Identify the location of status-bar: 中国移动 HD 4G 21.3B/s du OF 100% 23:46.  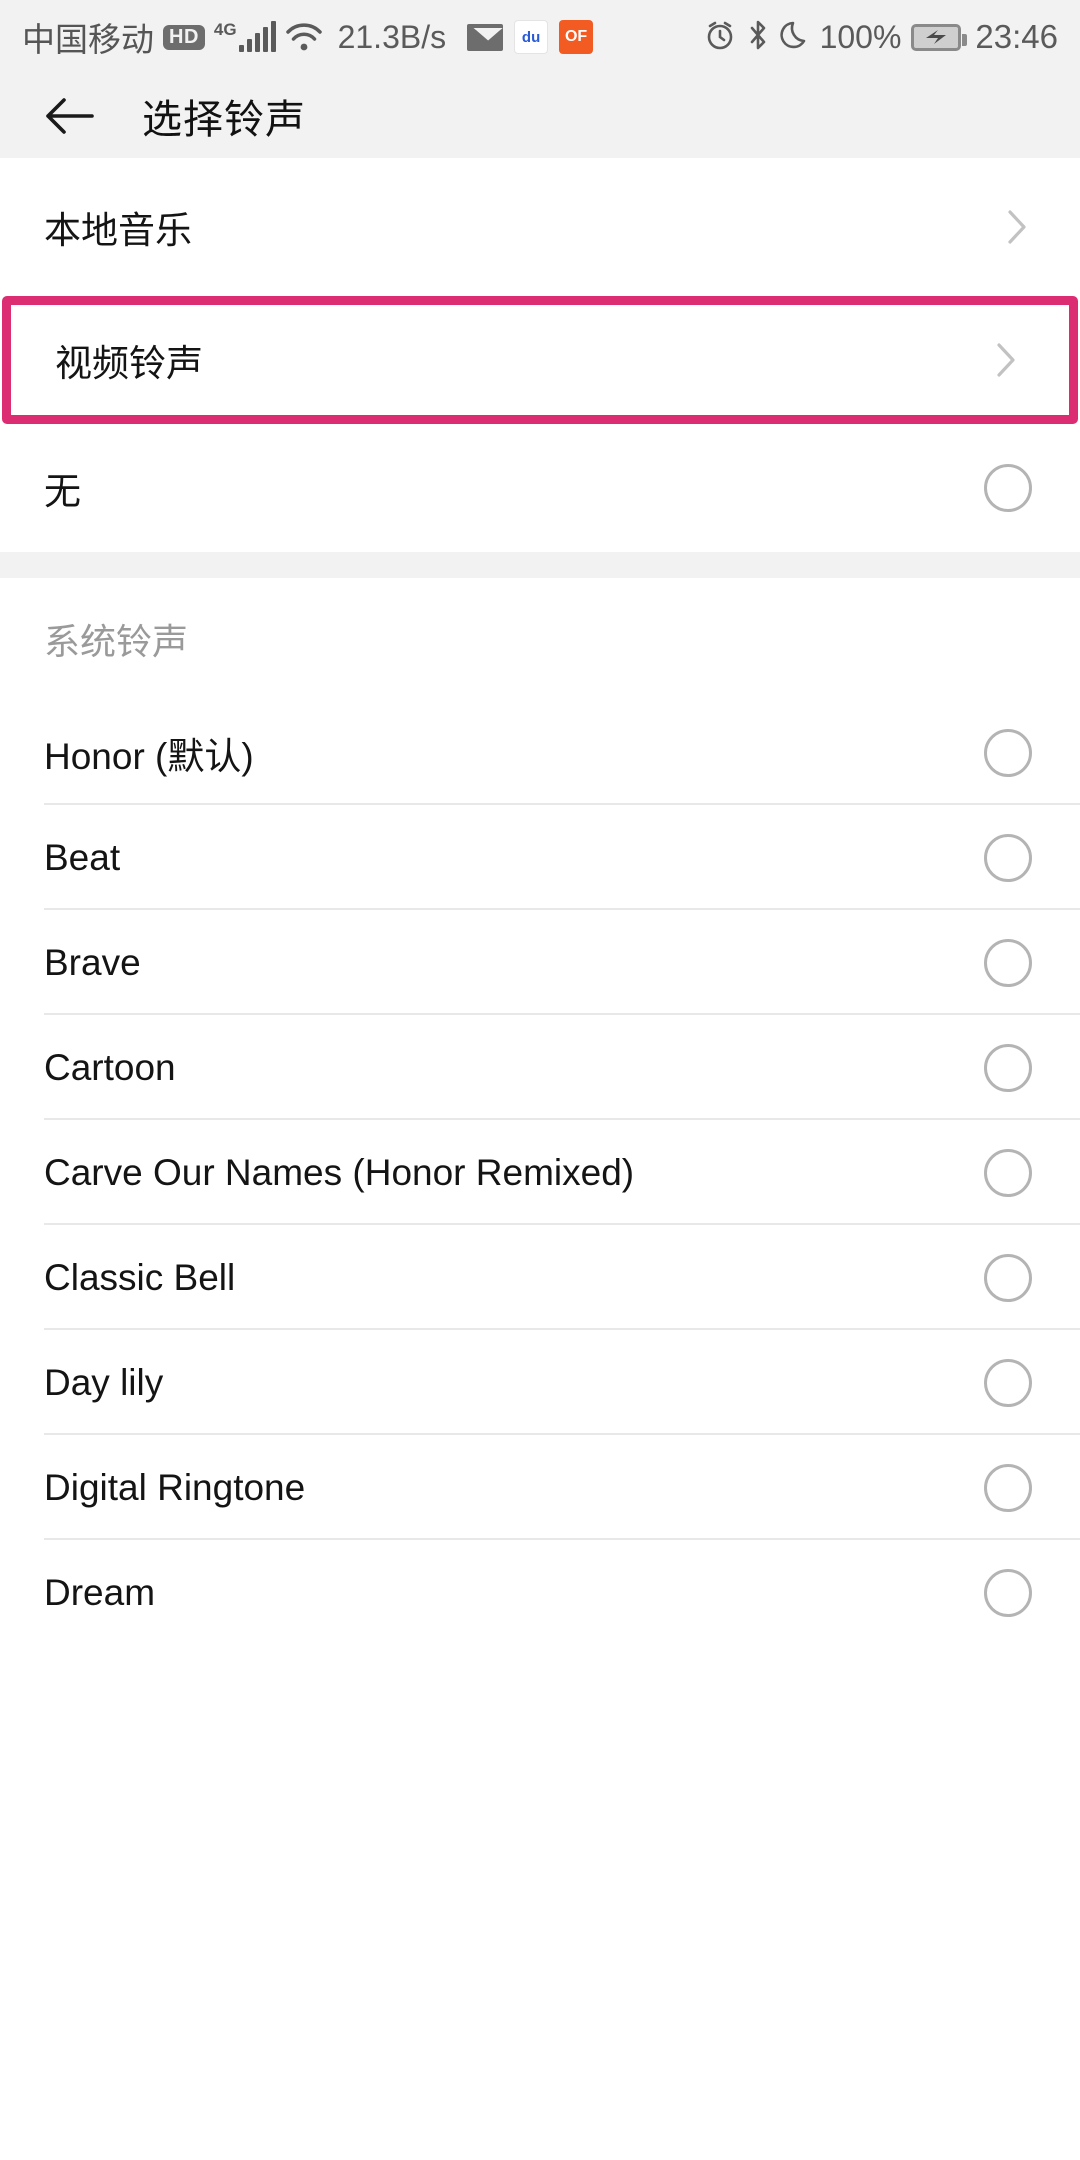
(540, 37).